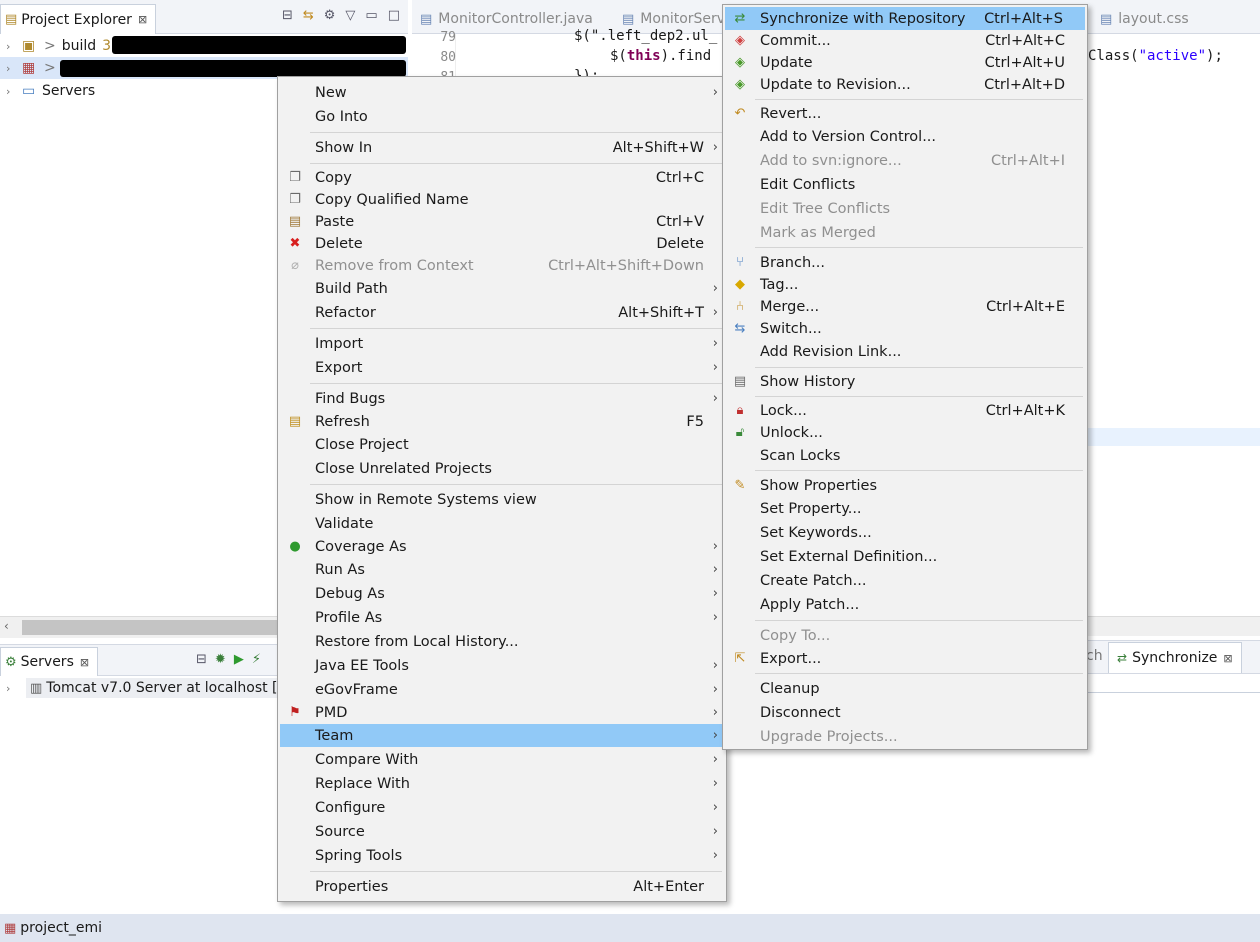 This screenshot has width=1260, height=942. Describe the element at coordinates (1144, 19) in the screenshot. I see `tab-layout-css: ▤ layout.css` at that location.